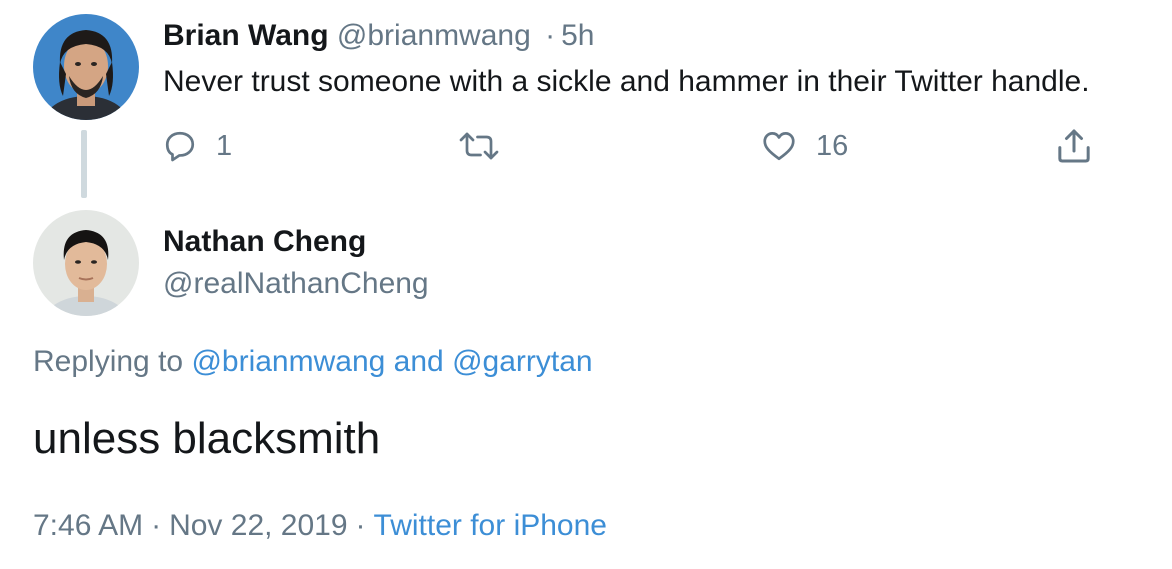 This screenshot has height=569, width=1172. I want to click on tweet-timestamp: 7:46 AM, so click(88, 525).